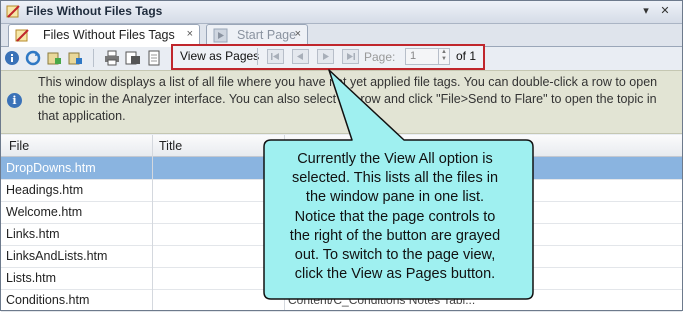  What do you see at coordinates (31, 278) in the screenshot?
I see `file-cell: Lists.htm` at bounding box center [31, 278].